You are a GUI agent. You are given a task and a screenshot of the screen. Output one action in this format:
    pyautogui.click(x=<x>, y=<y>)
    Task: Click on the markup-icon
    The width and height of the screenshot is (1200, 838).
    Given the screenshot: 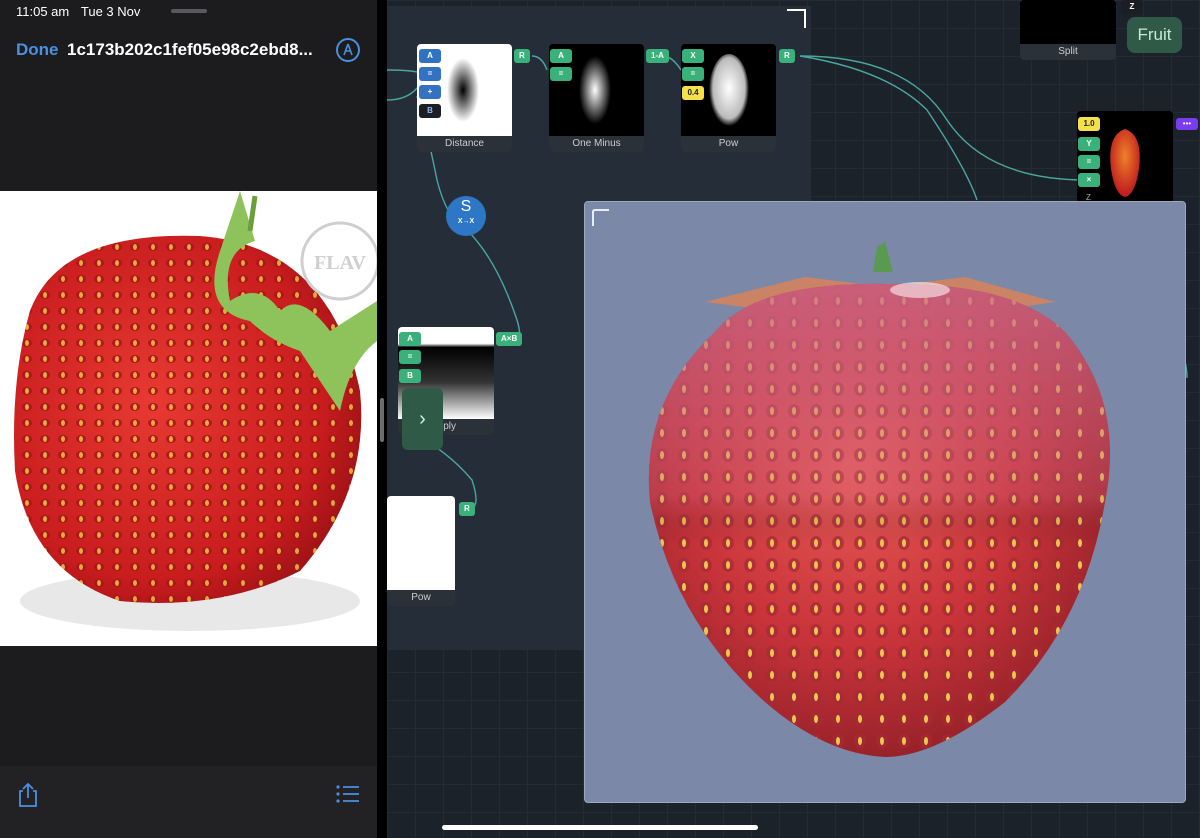 What is the action you would take?
    pyautogui.click(x=348, y=50)
    